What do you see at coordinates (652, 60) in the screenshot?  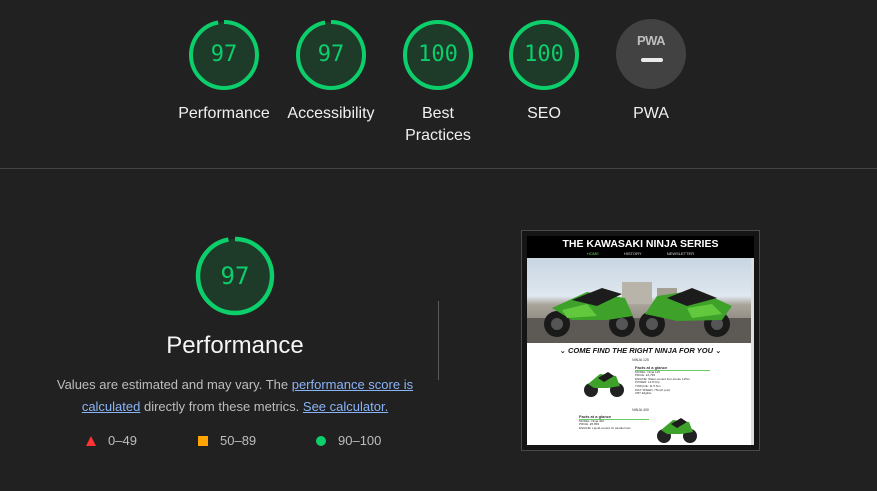 I see `dash-icon` at bounding box center [652, 60].